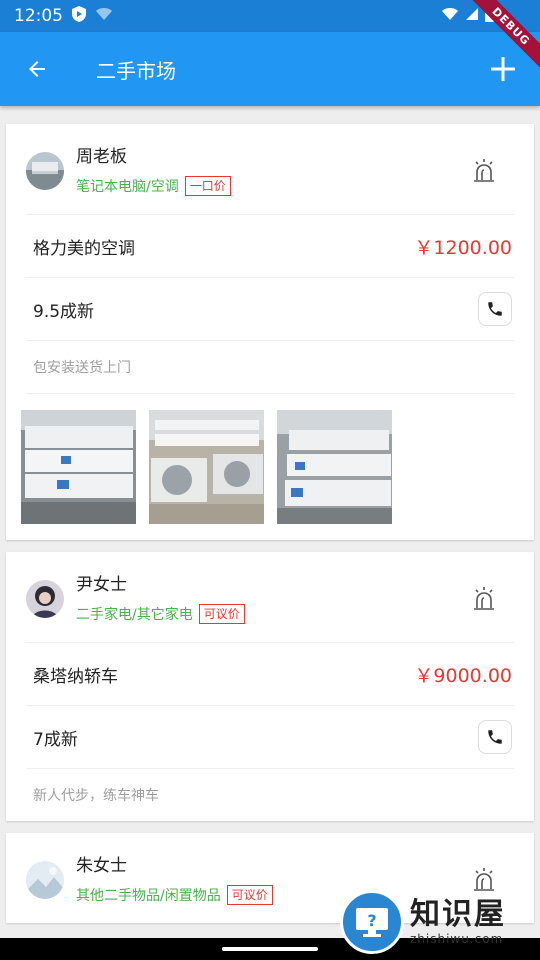 Image resolution: width=540 pixels, height=960 pixels. Describe the element at coordinates (78, 467) in the screenshot. I see `air-conditioner-photo` at that location.